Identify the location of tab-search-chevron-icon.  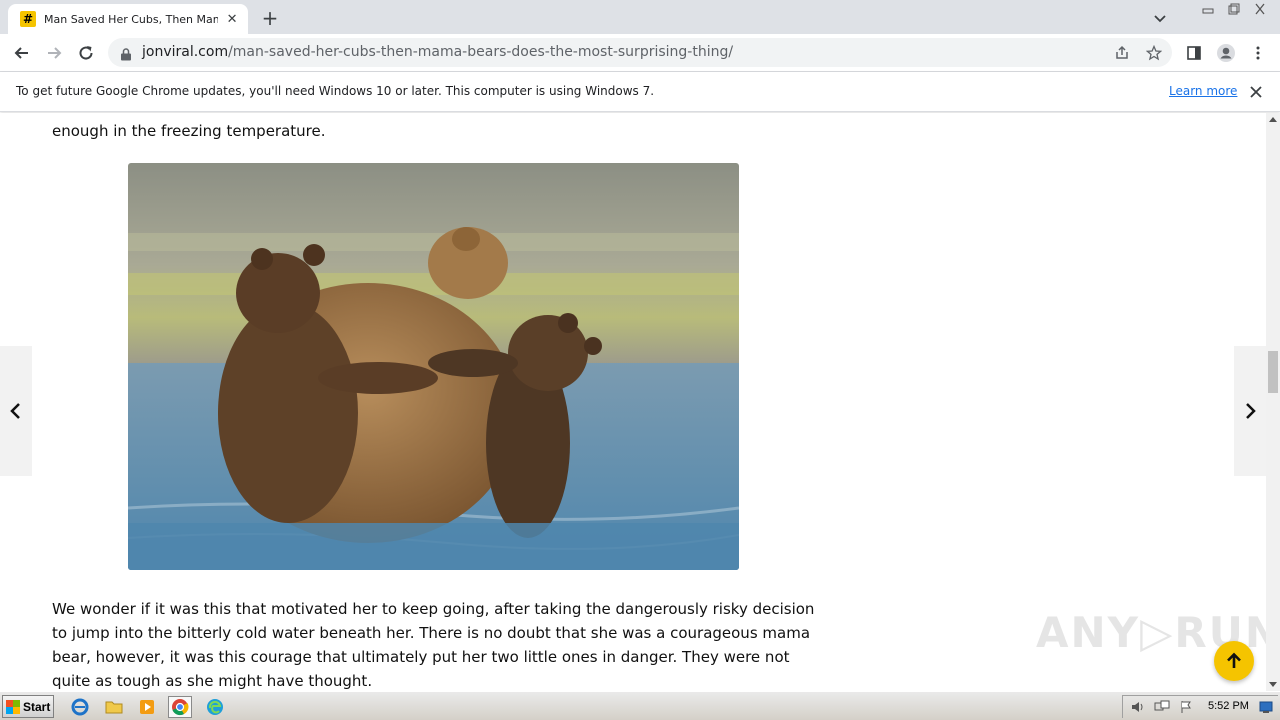
(1160, 18).